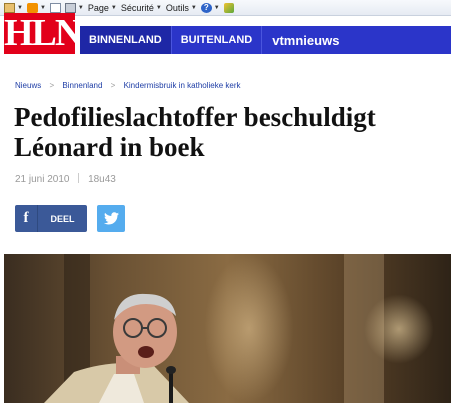 The width and height of the screenshot is (451, 403). I want to click on rss-icon, so click(32, 7).